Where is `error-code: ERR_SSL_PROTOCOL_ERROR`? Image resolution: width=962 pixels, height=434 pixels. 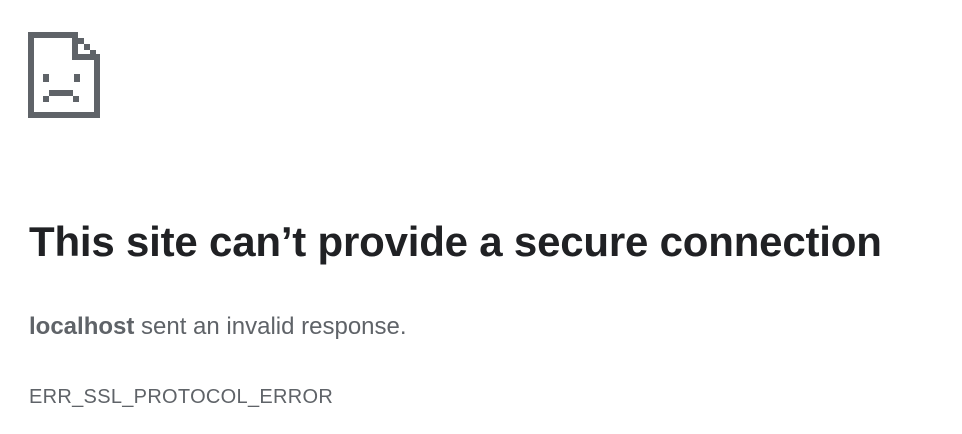 error-code: ERR_SSL_PROTOCOL_ERROR is located at coordinates (181, 397).